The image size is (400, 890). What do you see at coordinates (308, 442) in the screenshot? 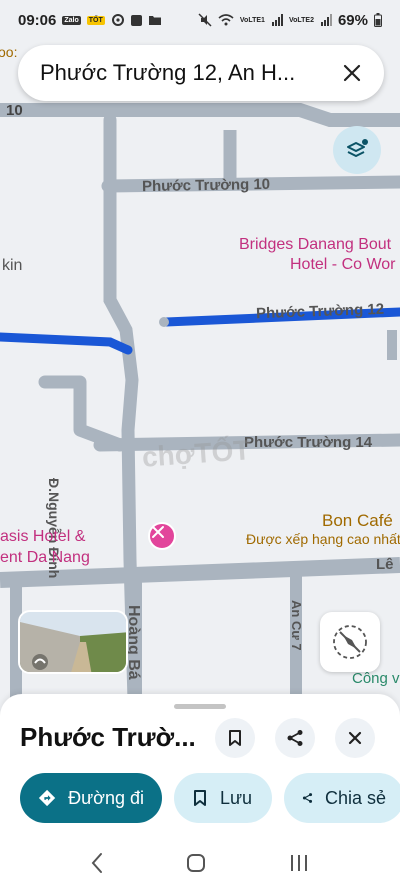
I see `road-label-phuoc-truong-14: Phước Trường 14` at bounding box center [308, 442].